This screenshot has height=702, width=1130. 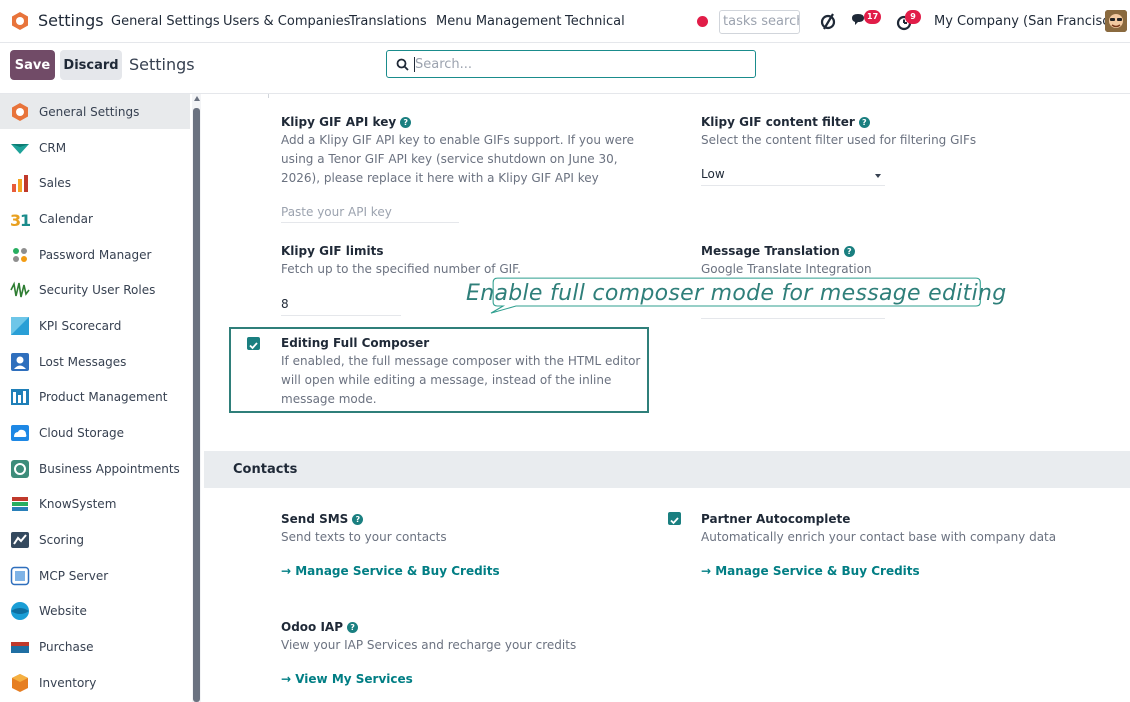 I want to click on user-avatar-icon, so click(x=1116, y=21).